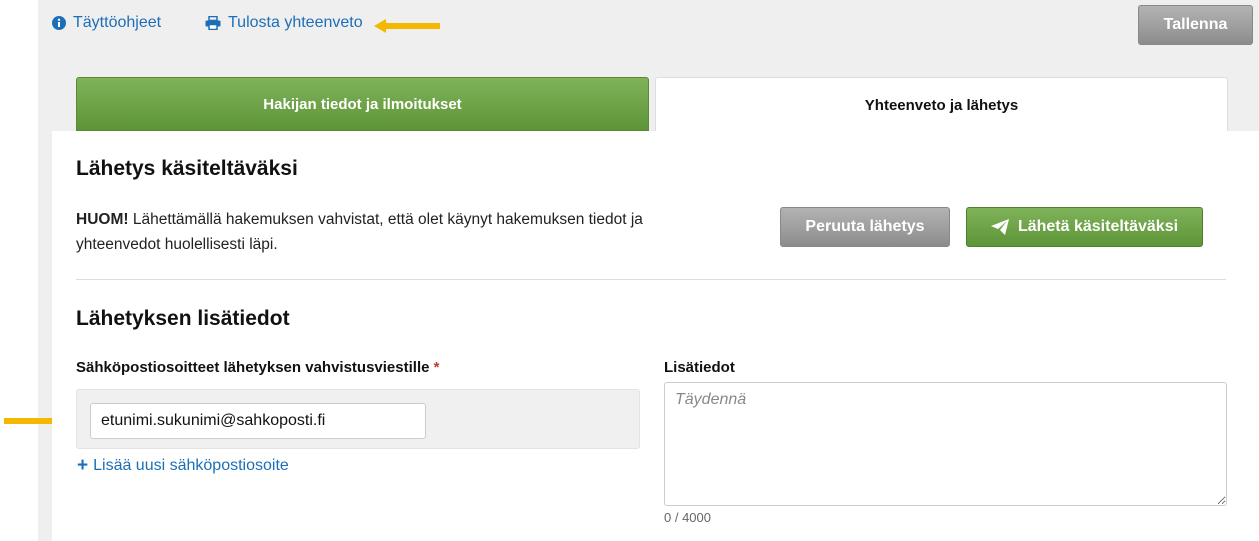 The width and height of the screenshot is (1259, 541). I want to click on cancel-send-button: Peruuta lähetys, so click(865, 227).